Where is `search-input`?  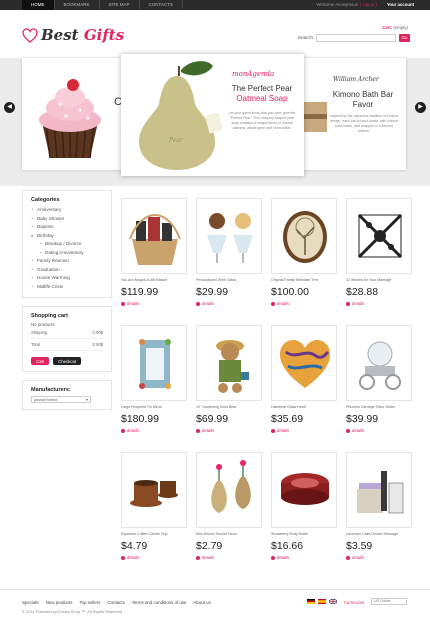 search-input is located at coordinates (356, 38).